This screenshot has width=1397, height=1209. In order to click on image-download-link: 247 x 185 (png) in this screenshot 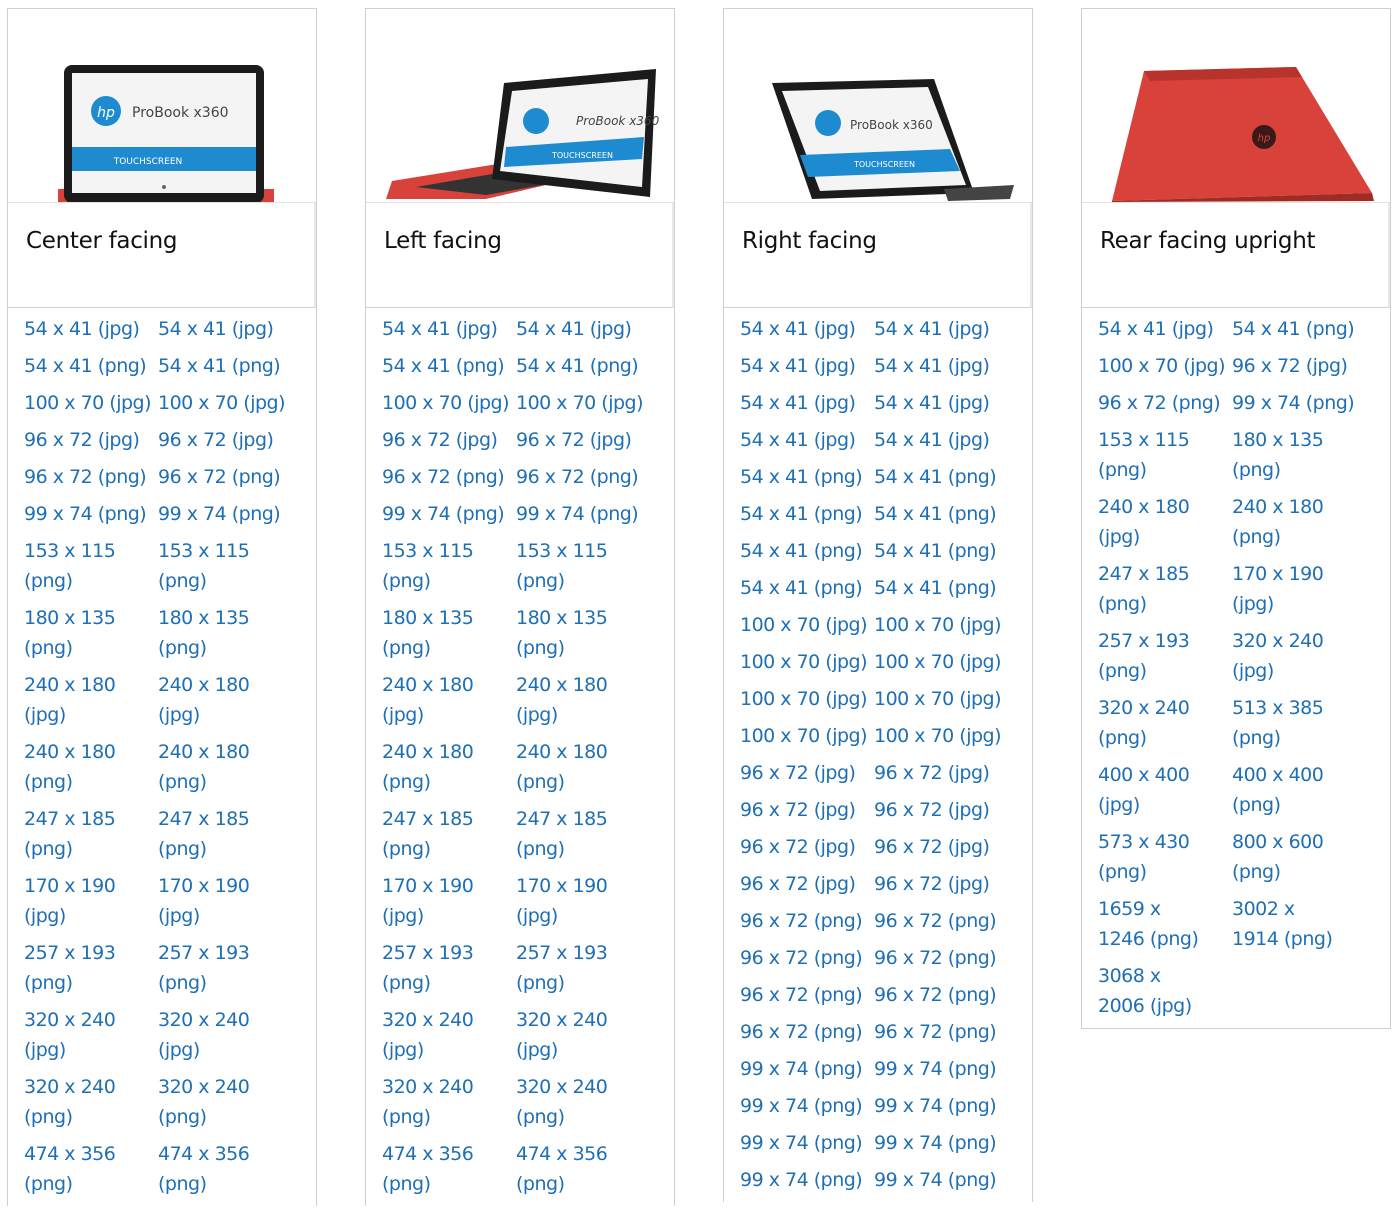, I will do `click(91, 834)`.